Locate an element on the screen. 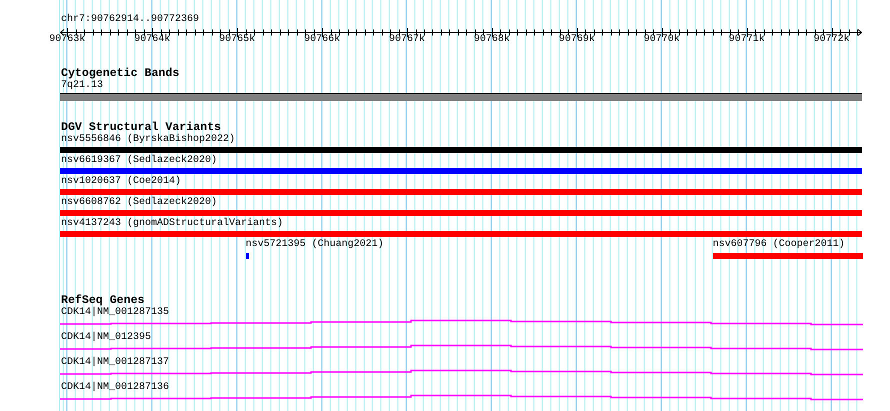 The width and height of the screenshot is (890, 411). variant-label: nsv6619367 (Sedlazeck2020) is located at coordinates (139, 161).